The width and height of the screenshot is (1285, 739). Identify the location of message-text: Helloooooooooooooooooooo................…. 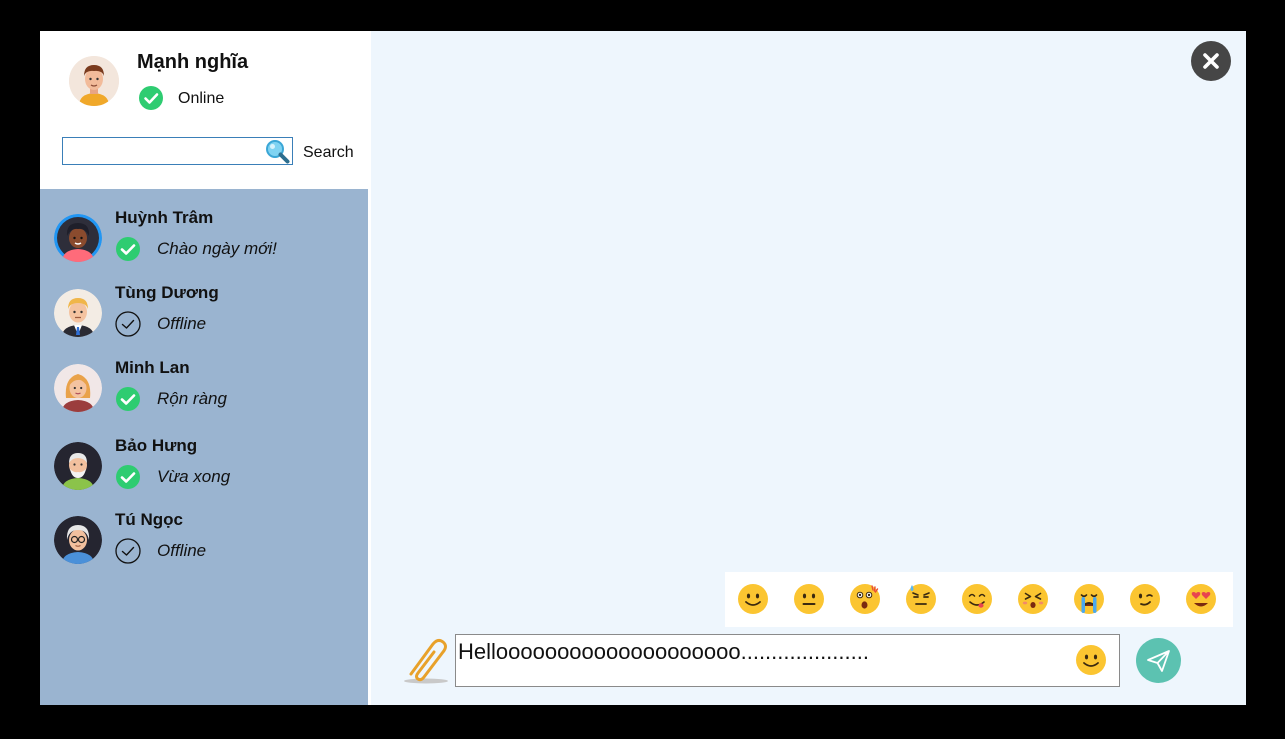
(663, 652).